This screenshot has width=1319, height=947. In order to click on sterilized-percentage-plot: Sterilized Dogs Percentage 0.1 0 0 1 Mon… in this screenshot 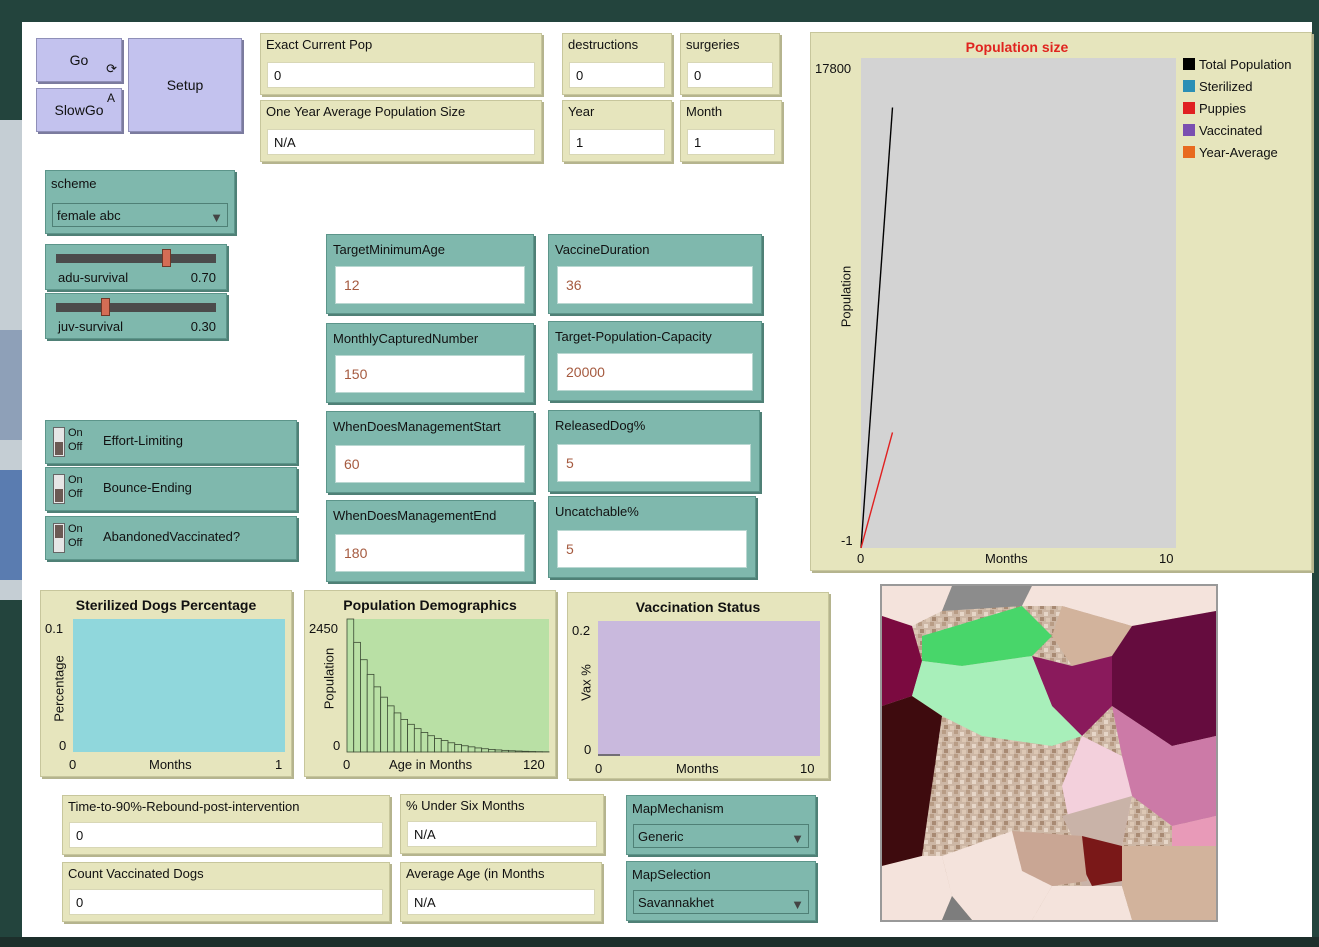, I will do `click(166, 683)`.